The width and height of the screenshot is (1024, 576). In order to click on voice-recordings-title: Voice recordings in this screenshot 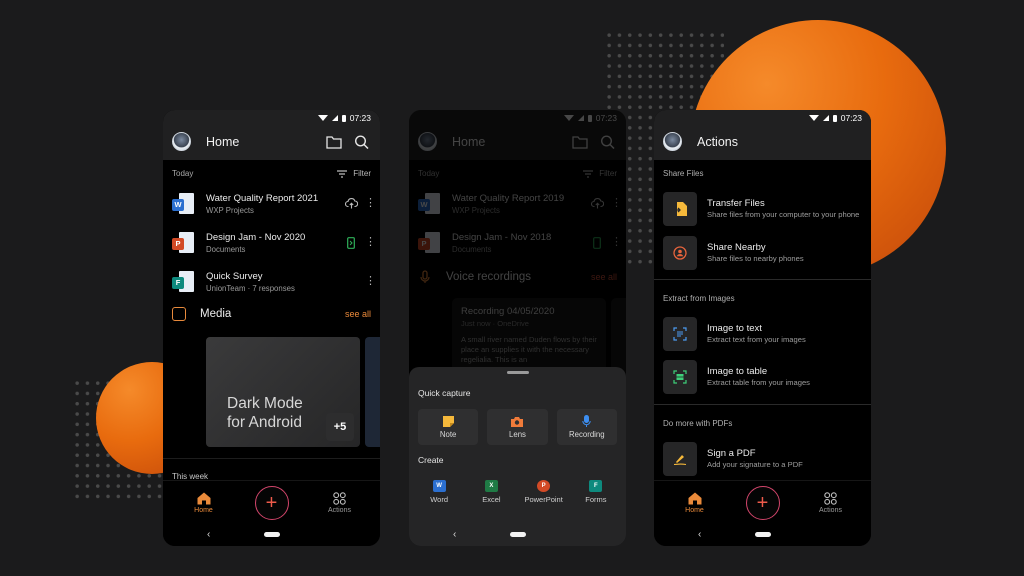, I will do `click(489, 277)`.